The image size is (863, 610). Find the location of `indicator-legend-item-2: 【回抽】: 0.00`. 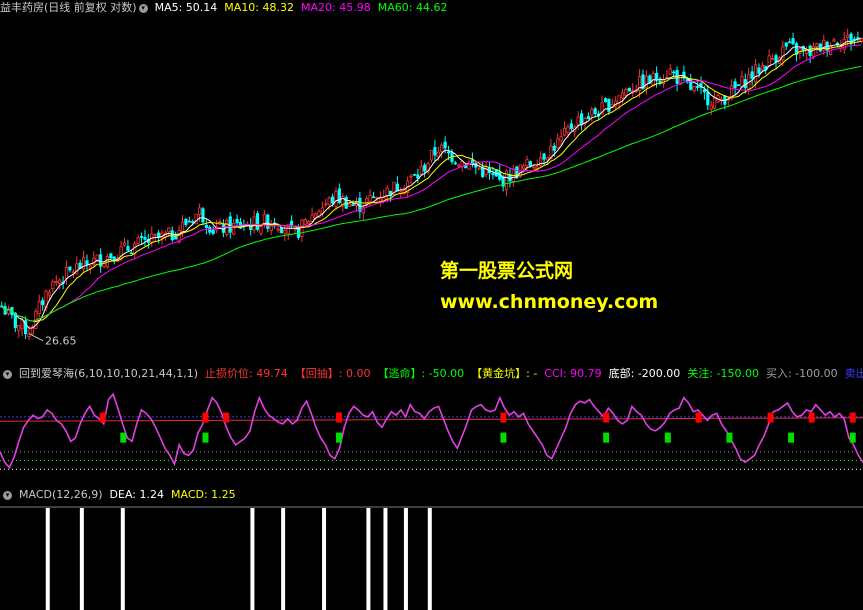

indicator-legend-item-2: 【回抽】: 0.00 is located at coordinates (332, 373).